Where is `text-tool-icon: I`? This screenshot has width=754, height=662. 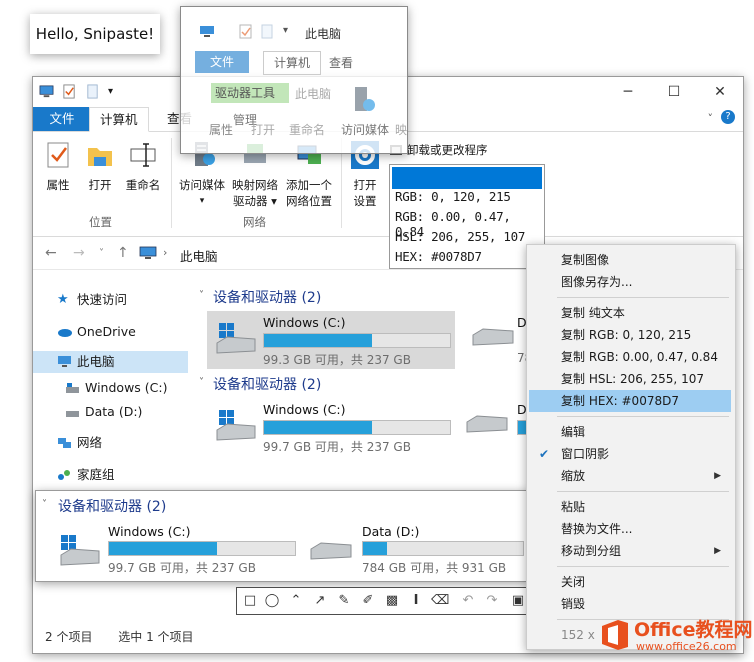 text-tool-icon: I is located at coordinates (416, 601).